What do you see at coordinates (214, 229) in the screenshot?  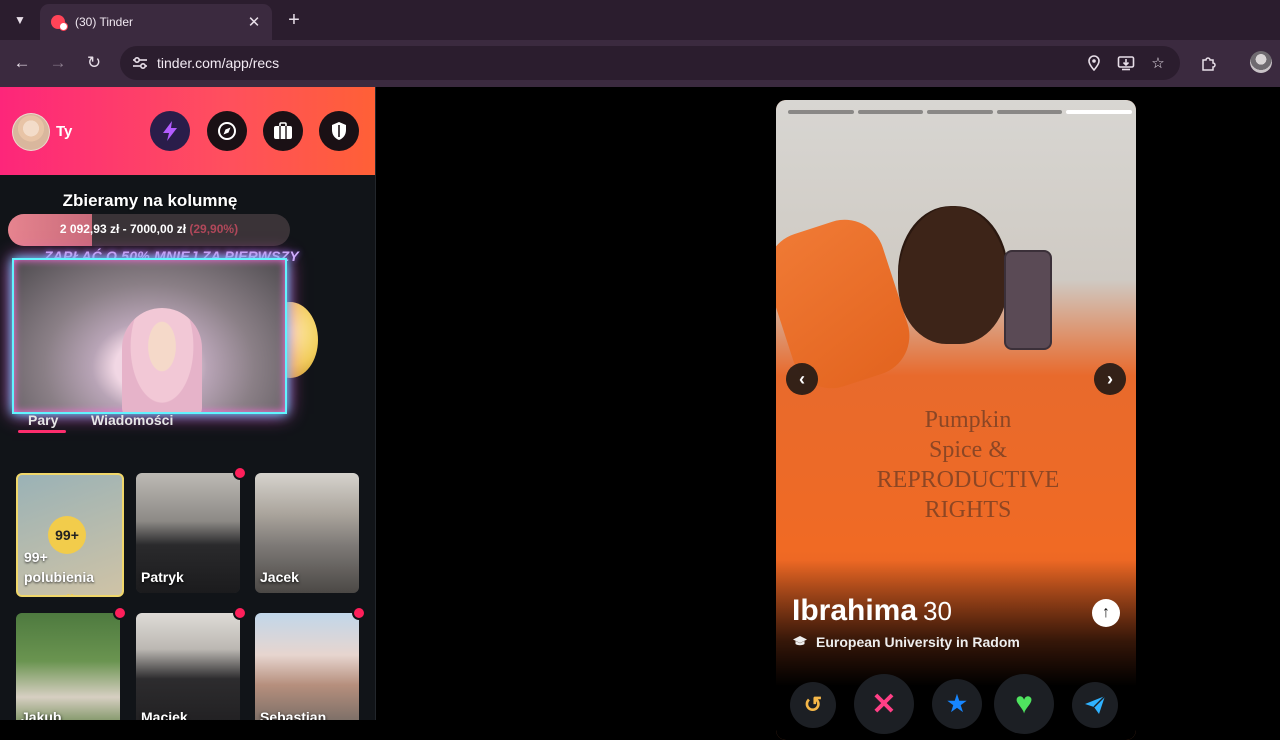 I see `donation-percent: (29,90%)` at bounding box center [214, 229].